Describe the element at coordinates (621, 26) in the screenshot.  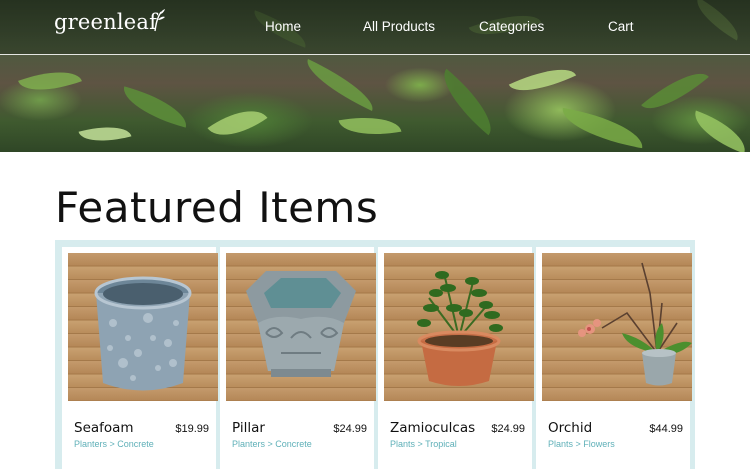
I see `nav-cart-link: Cart` at that location.